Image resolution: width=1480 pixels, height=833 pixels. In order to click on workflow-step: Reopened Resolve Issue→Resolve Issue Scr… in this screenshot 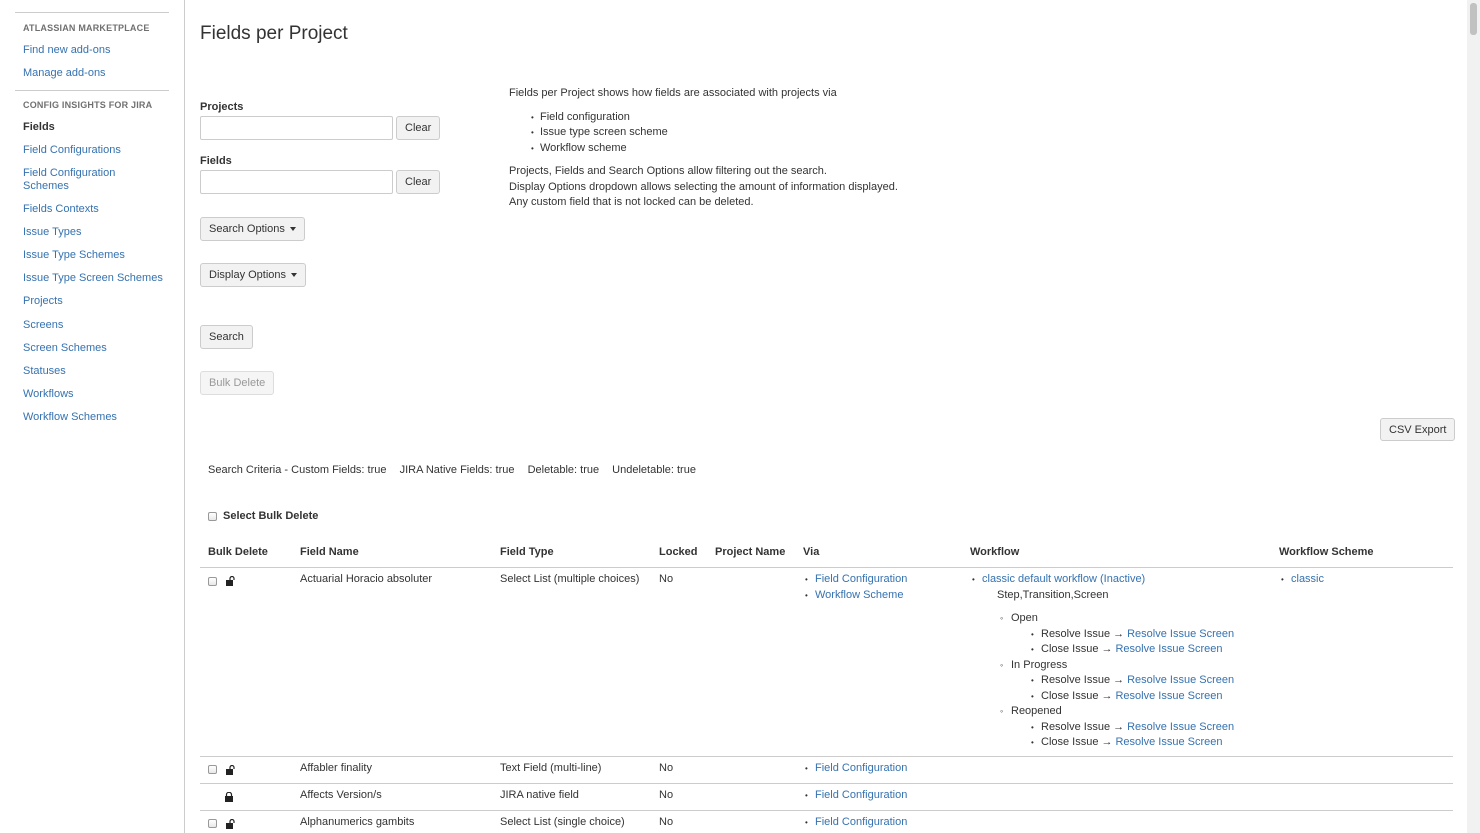, I will do `click(1116, 727)`.